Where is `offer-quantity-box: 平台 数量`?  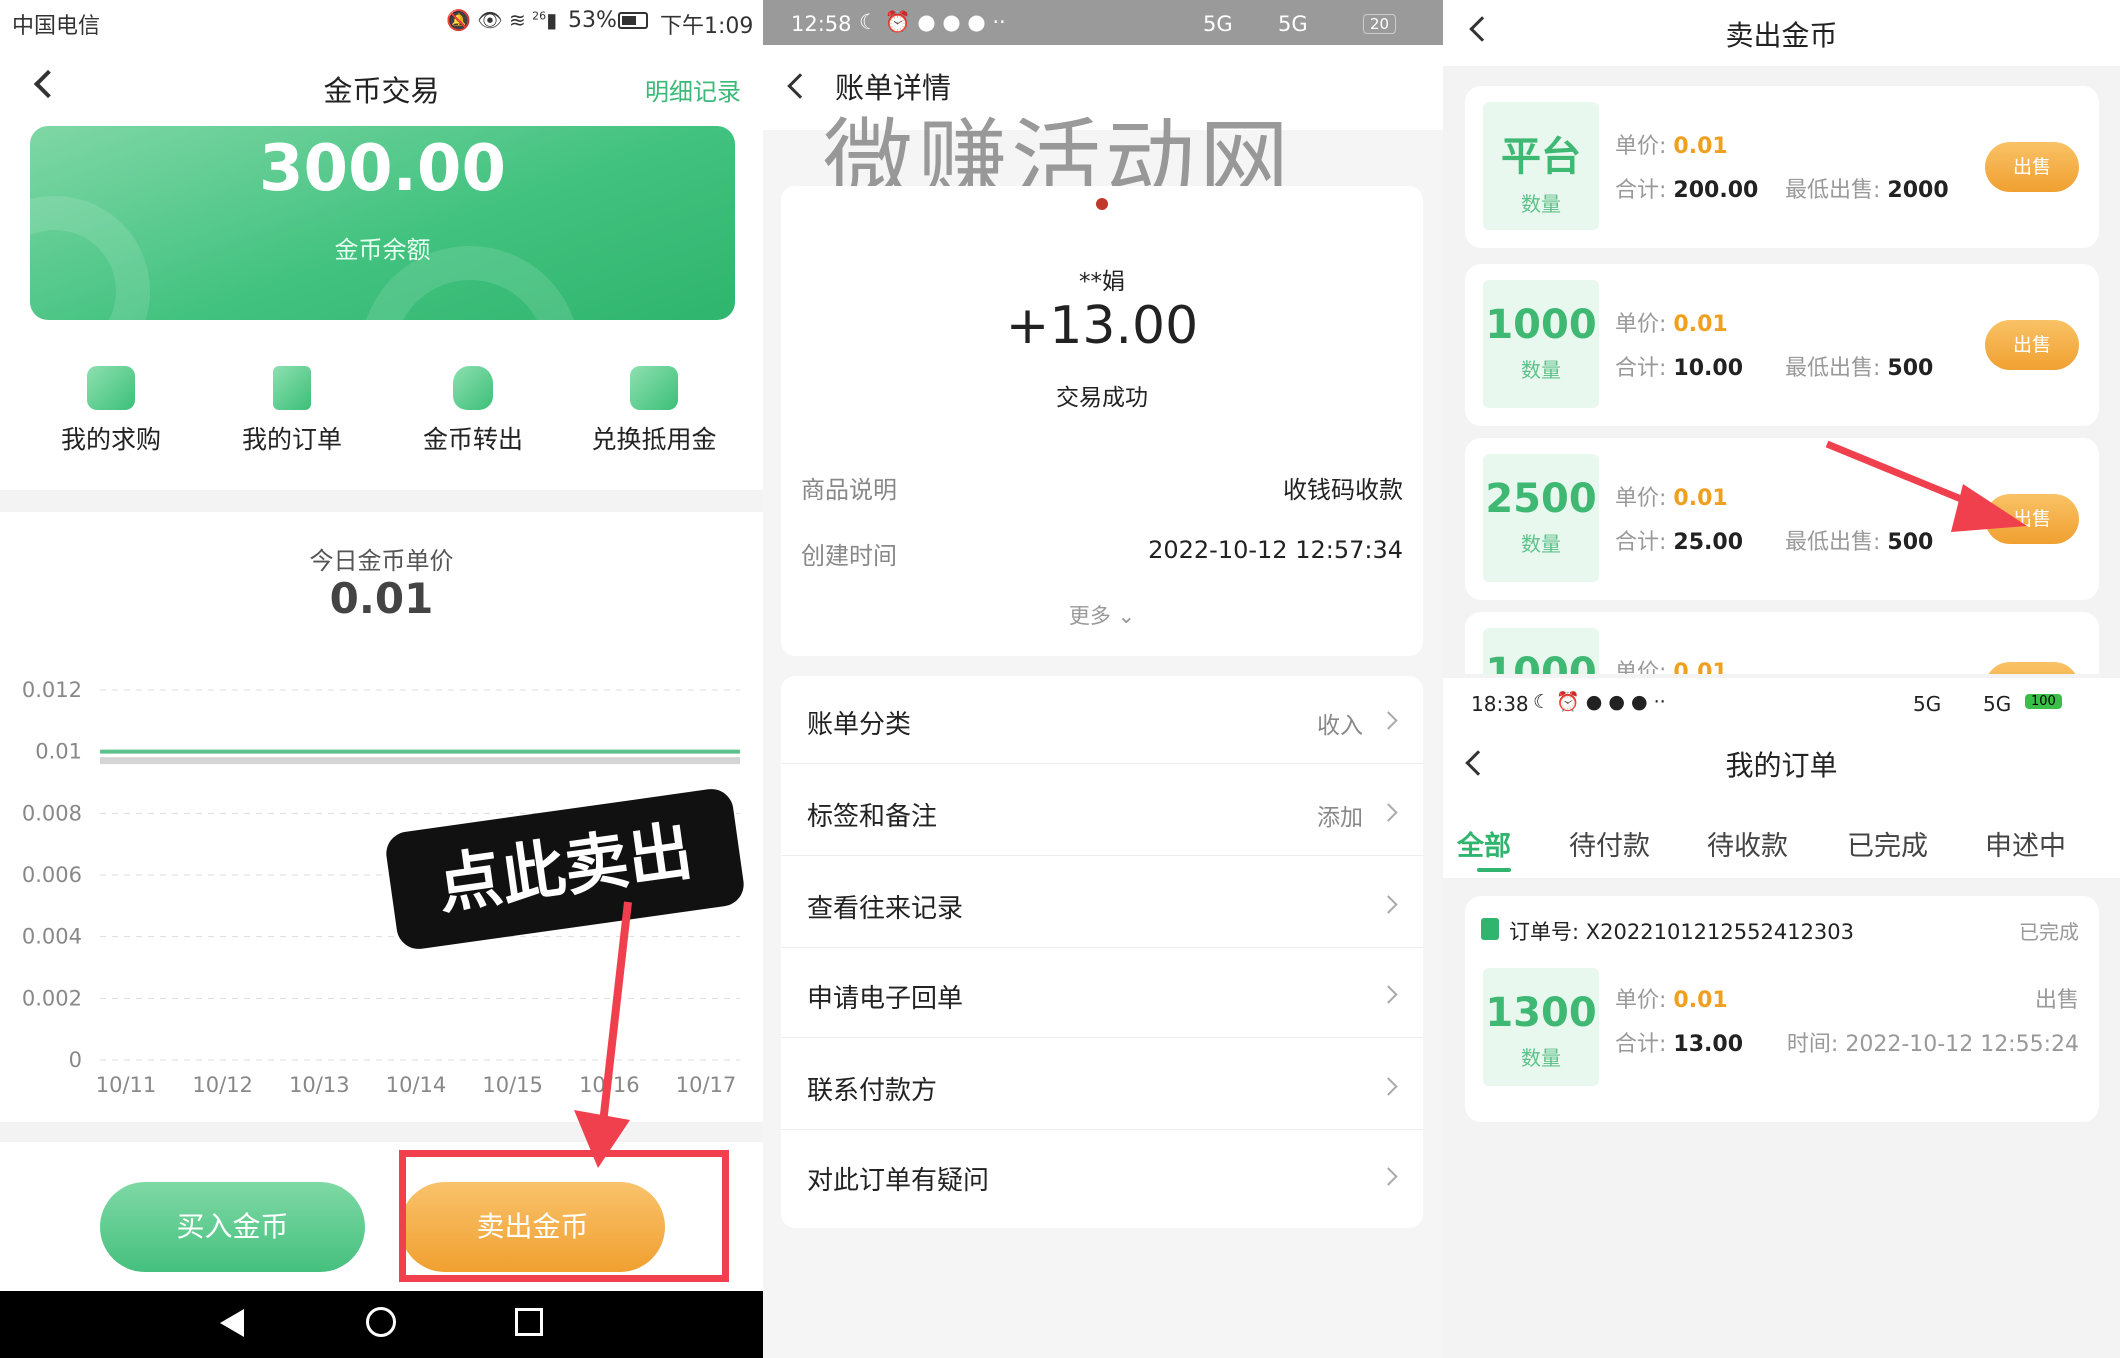 offer-quantity-box: 平台 数量 is located at coordinates (1541, 166).